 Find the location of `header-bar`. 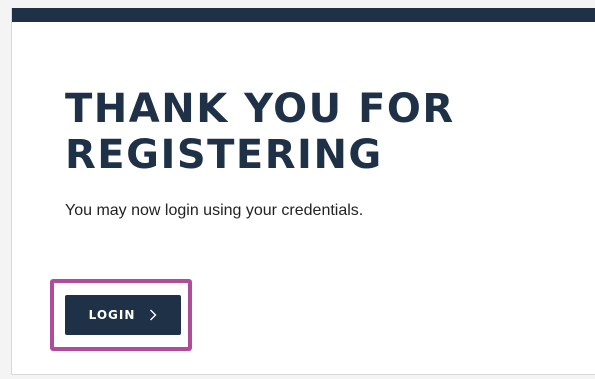

header-bar is located at coordinates (303, 15).